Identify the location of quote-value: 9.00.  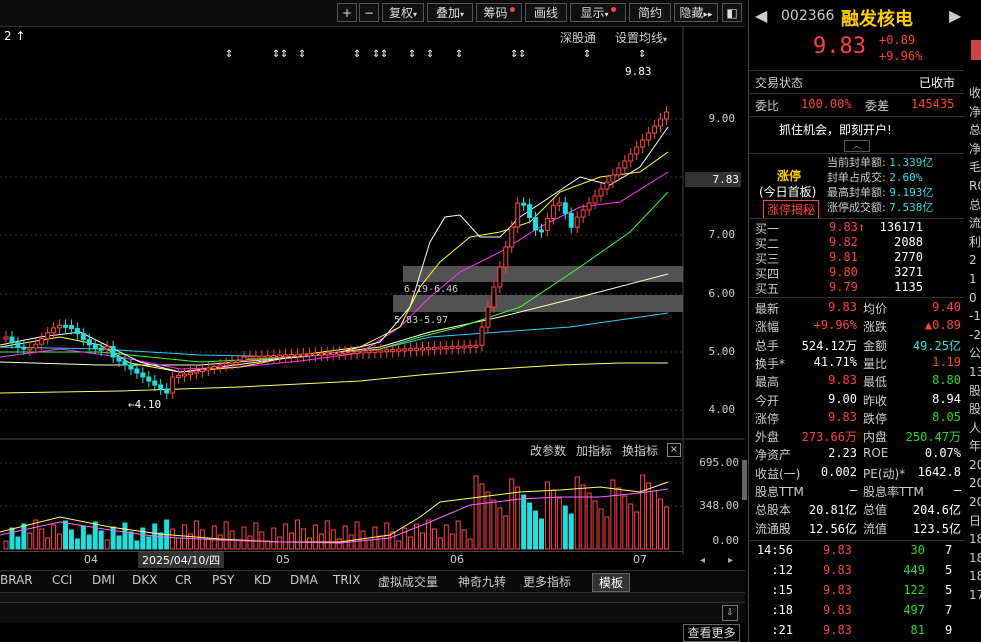
(842, 398).